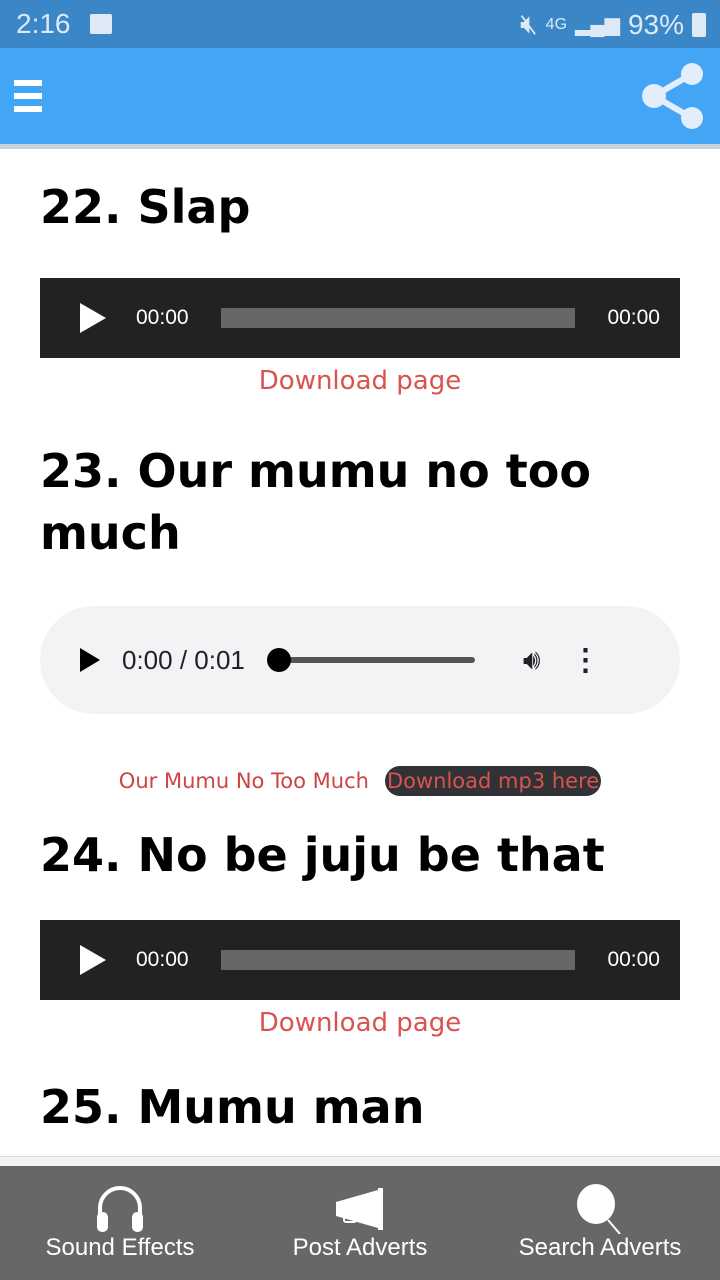 This screenshot has width=720, height=1280. I want to click on hamburger-icon, so click(28, 99).